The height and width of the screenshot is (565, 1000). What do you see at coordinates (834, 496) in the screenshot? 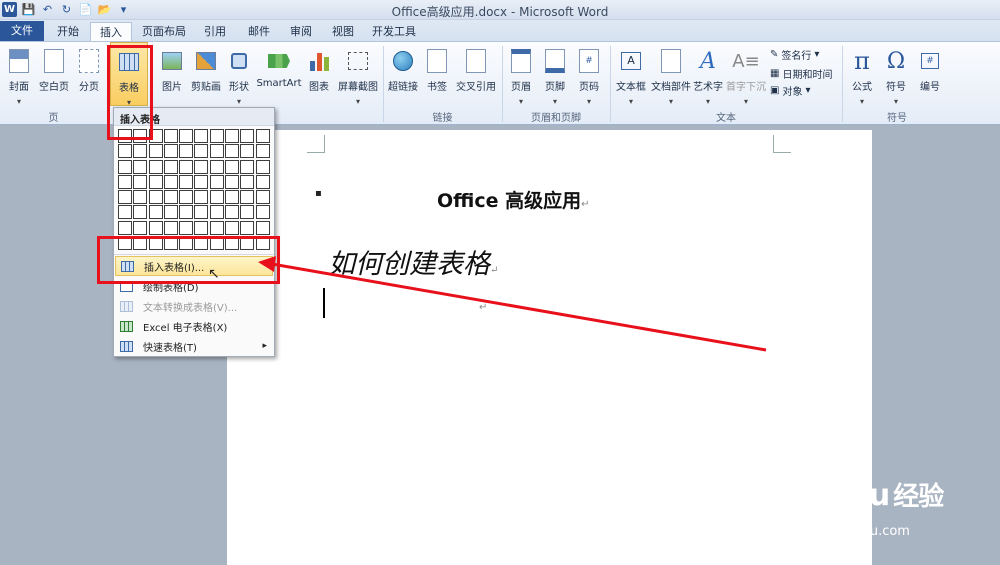
I see `paw-icon` at bounding box center [834, 496].